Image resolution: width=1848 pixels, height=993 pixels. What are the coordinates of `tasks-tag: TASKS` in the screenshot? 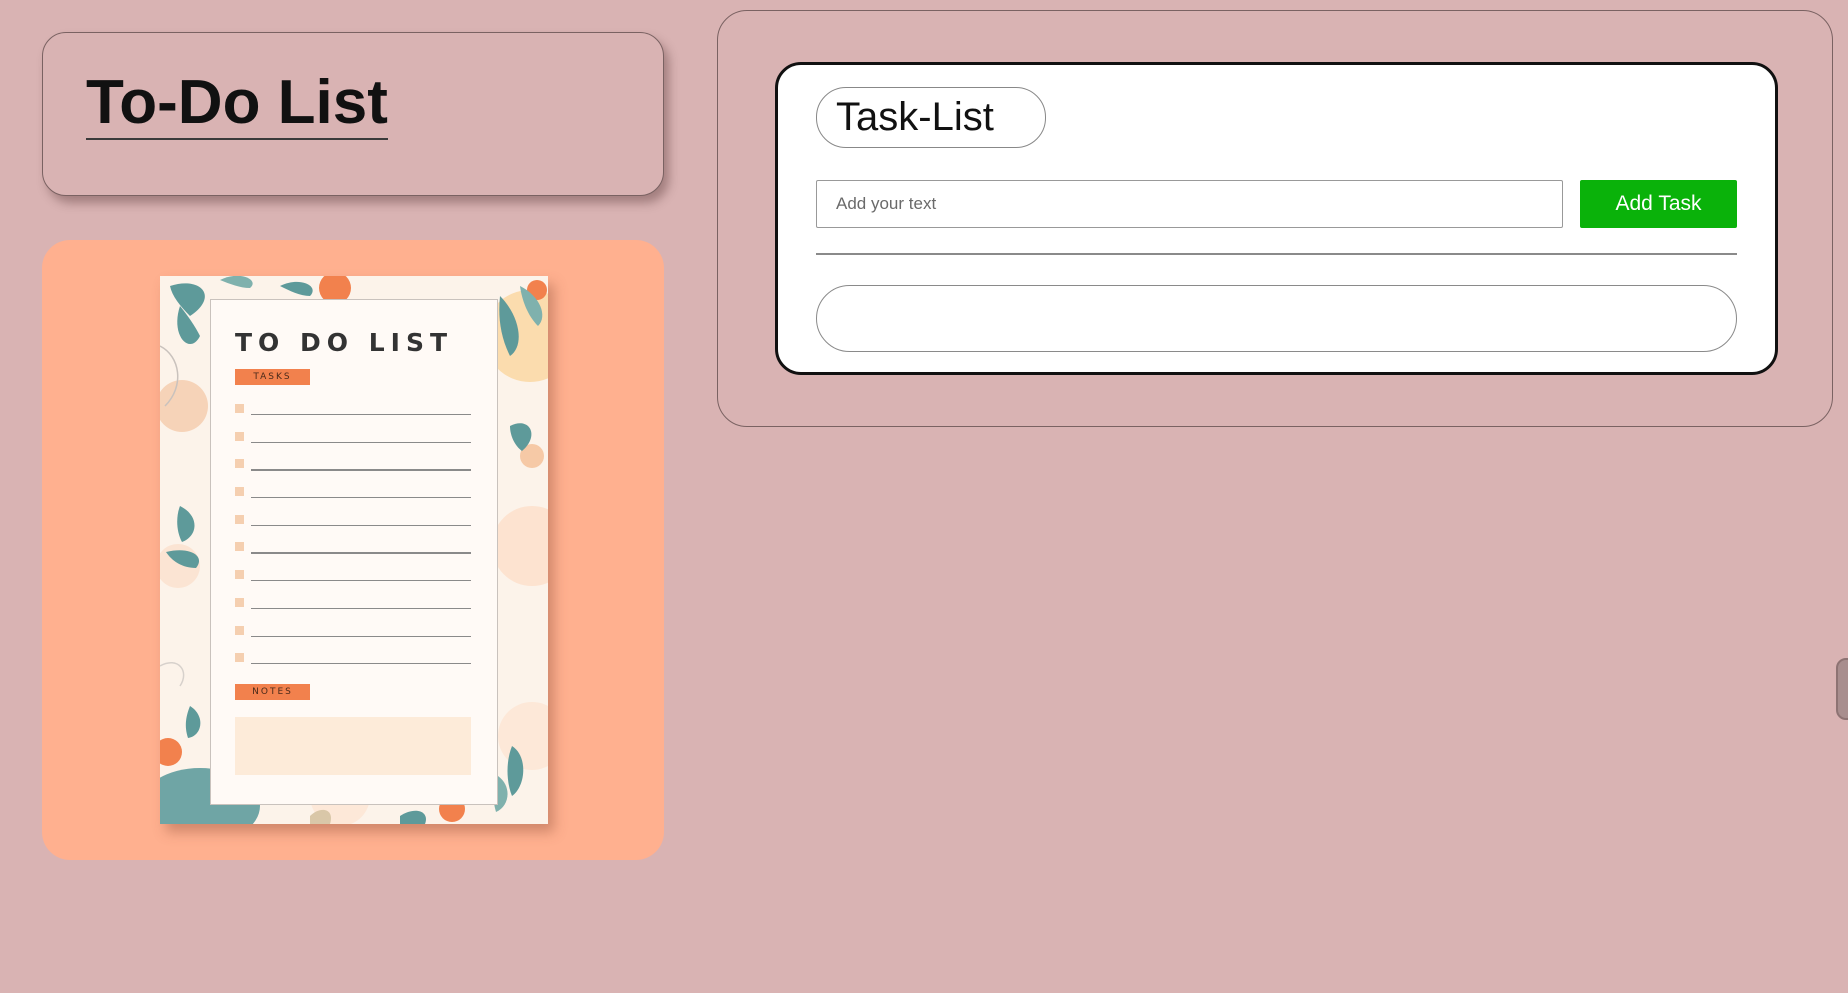 It's located at (272, 377).